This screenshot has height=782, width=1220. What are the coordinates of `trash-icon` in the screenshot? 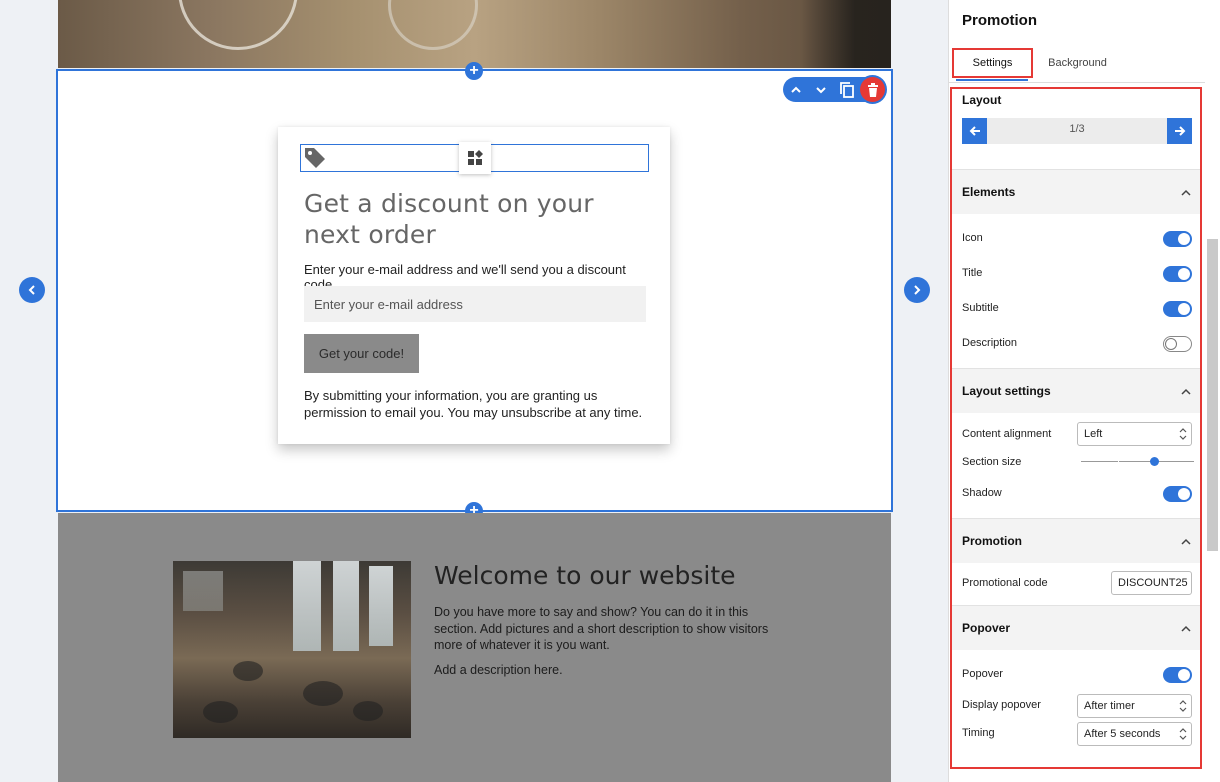 It's located at (872, 89).